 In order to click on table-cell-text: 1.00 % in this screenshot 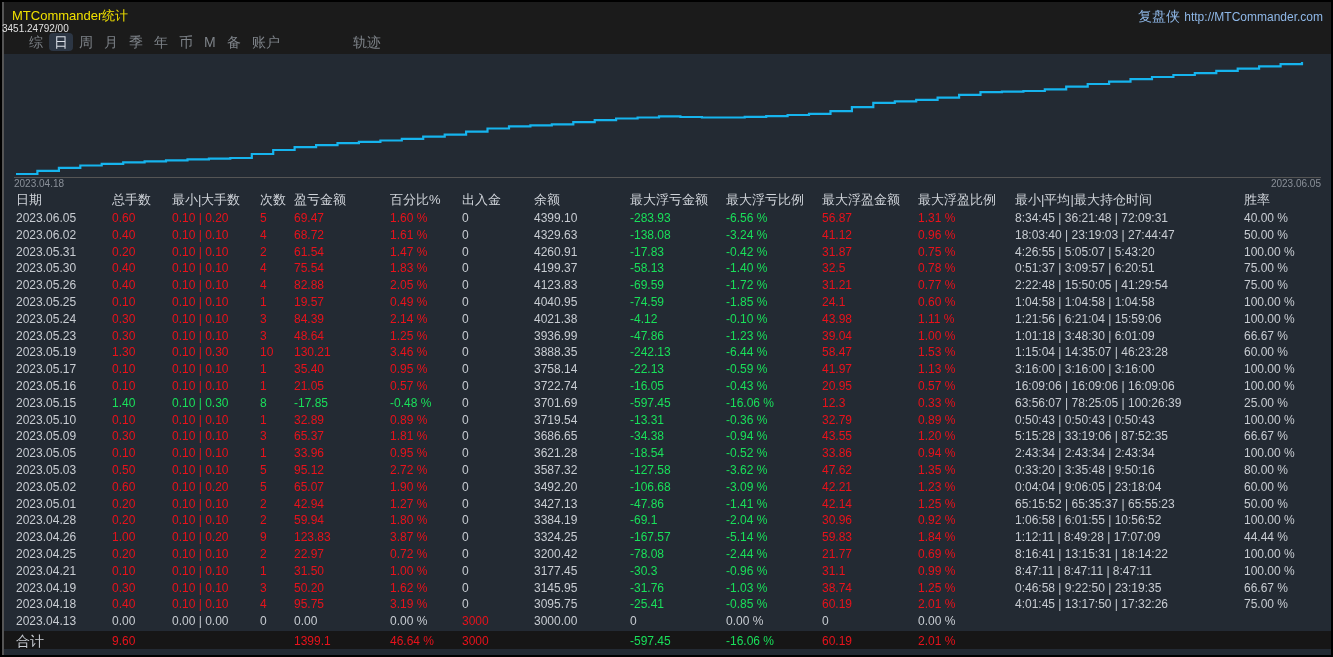, I will do `click(937, 336)`.